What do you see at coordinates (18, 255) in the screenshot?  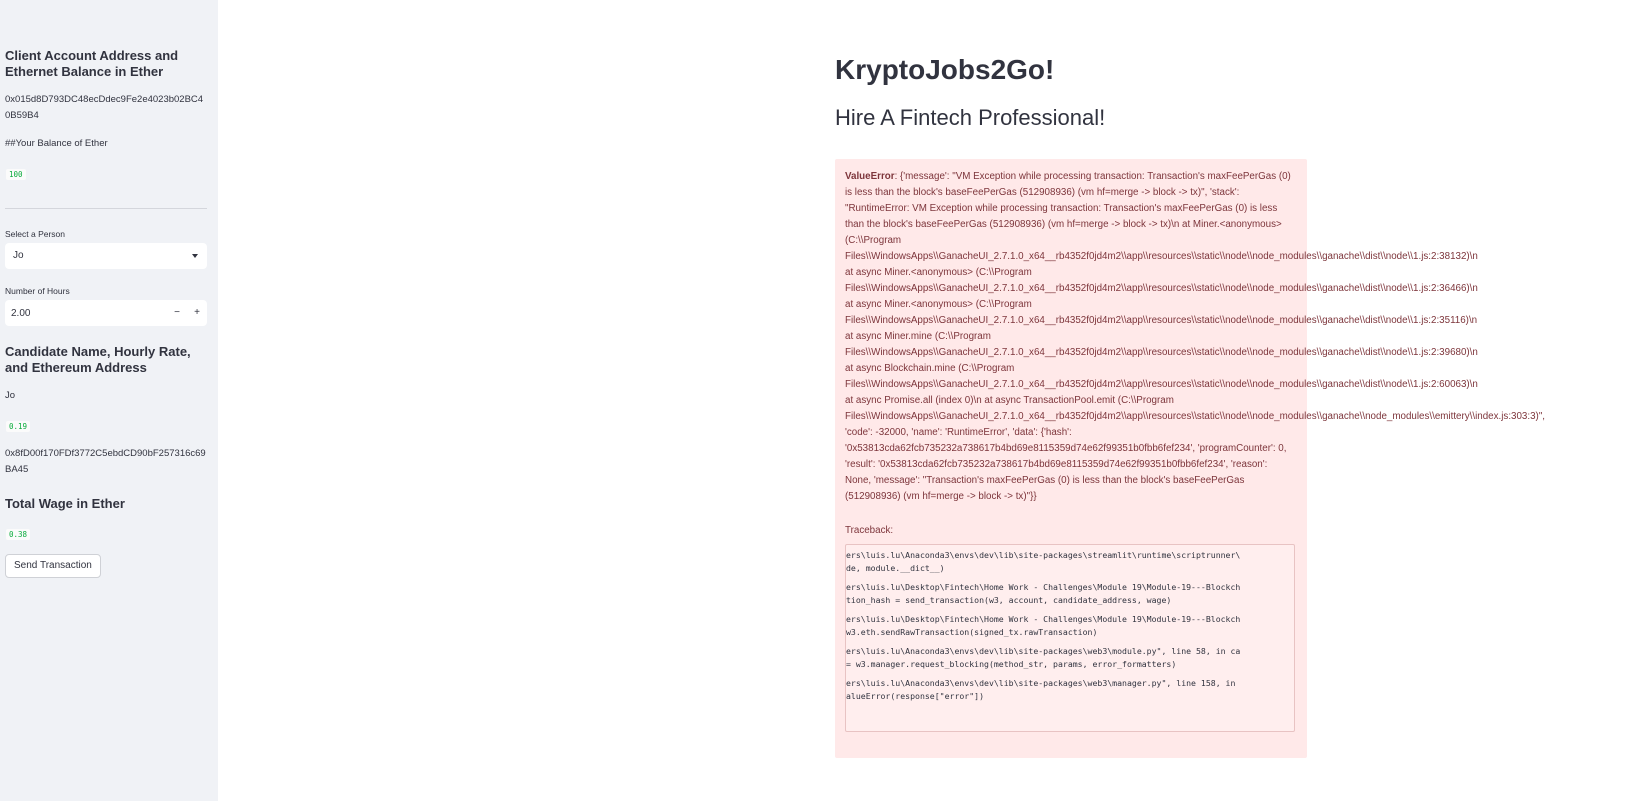 I see `select-person-value: Jo` at bounding box center [18, 255].